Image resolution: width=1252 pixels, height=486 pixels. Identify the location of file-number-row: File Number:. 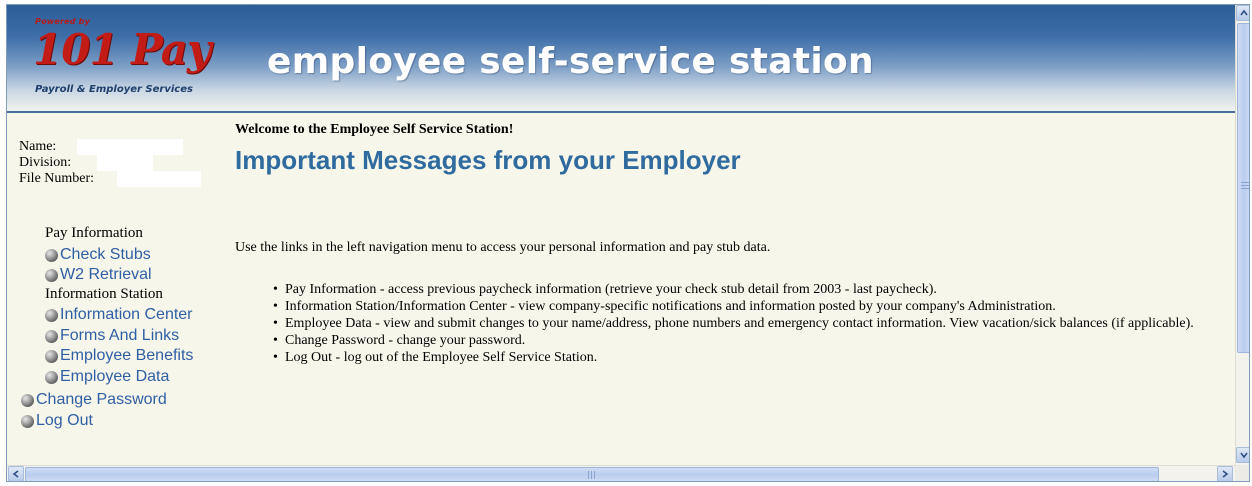
(110, 179).